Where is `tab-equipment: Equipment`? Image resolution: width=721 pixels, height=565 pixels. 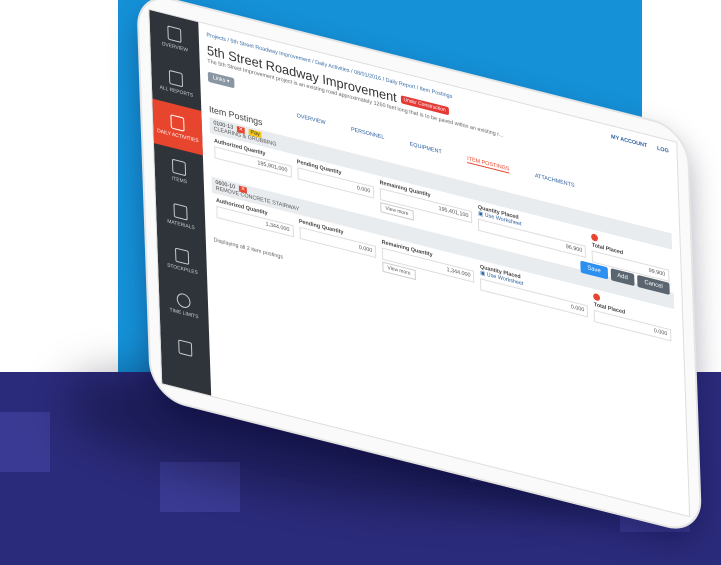 tab-equipment: Equipment is located at coordinates (426, 148).